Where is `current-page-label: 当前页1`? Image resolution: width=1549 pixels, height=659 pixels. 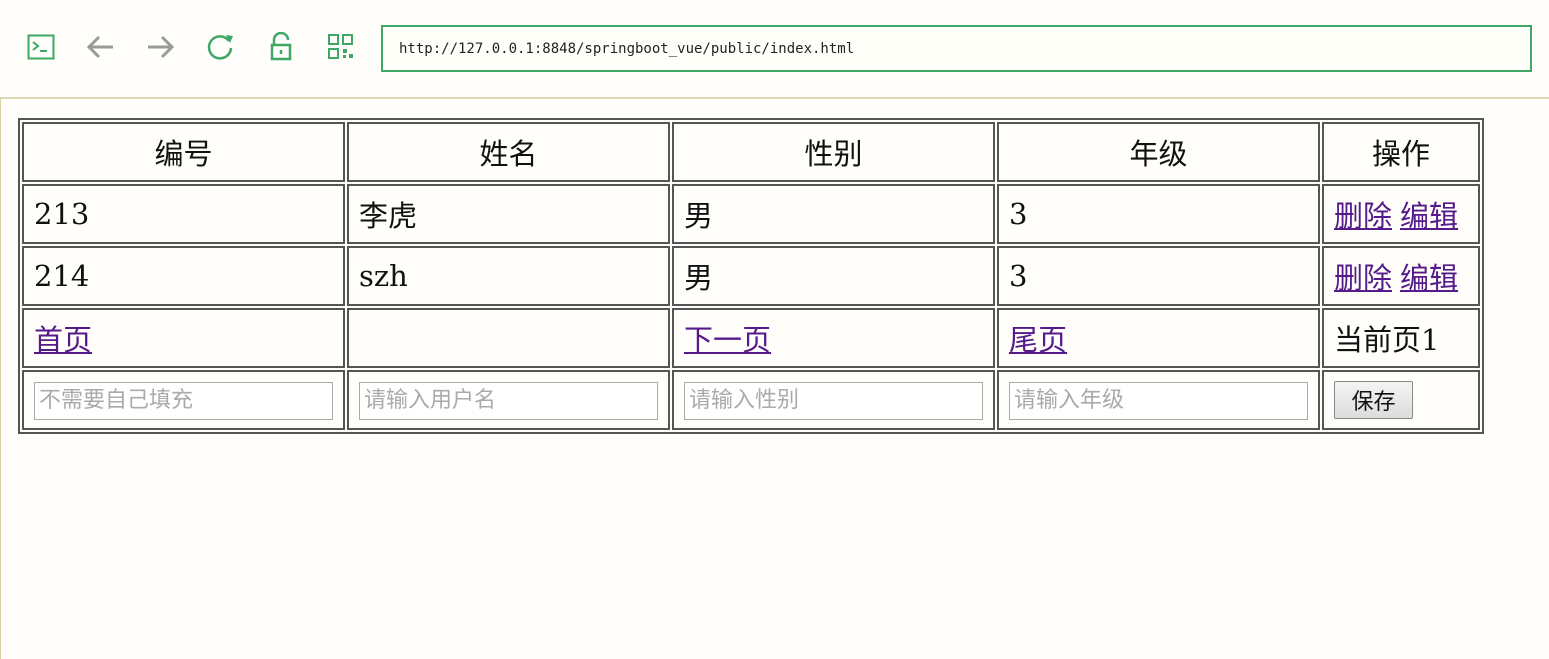 current-page-label: 当前页1 is located at coordinates (1401, 338).